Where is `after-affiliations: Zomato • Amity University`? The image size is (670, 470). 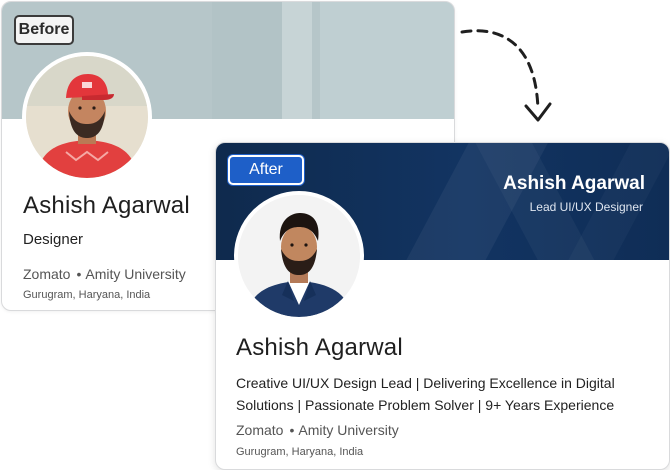
after-affiliations: Zomato • Amity University is located at coordinates (317, 430).